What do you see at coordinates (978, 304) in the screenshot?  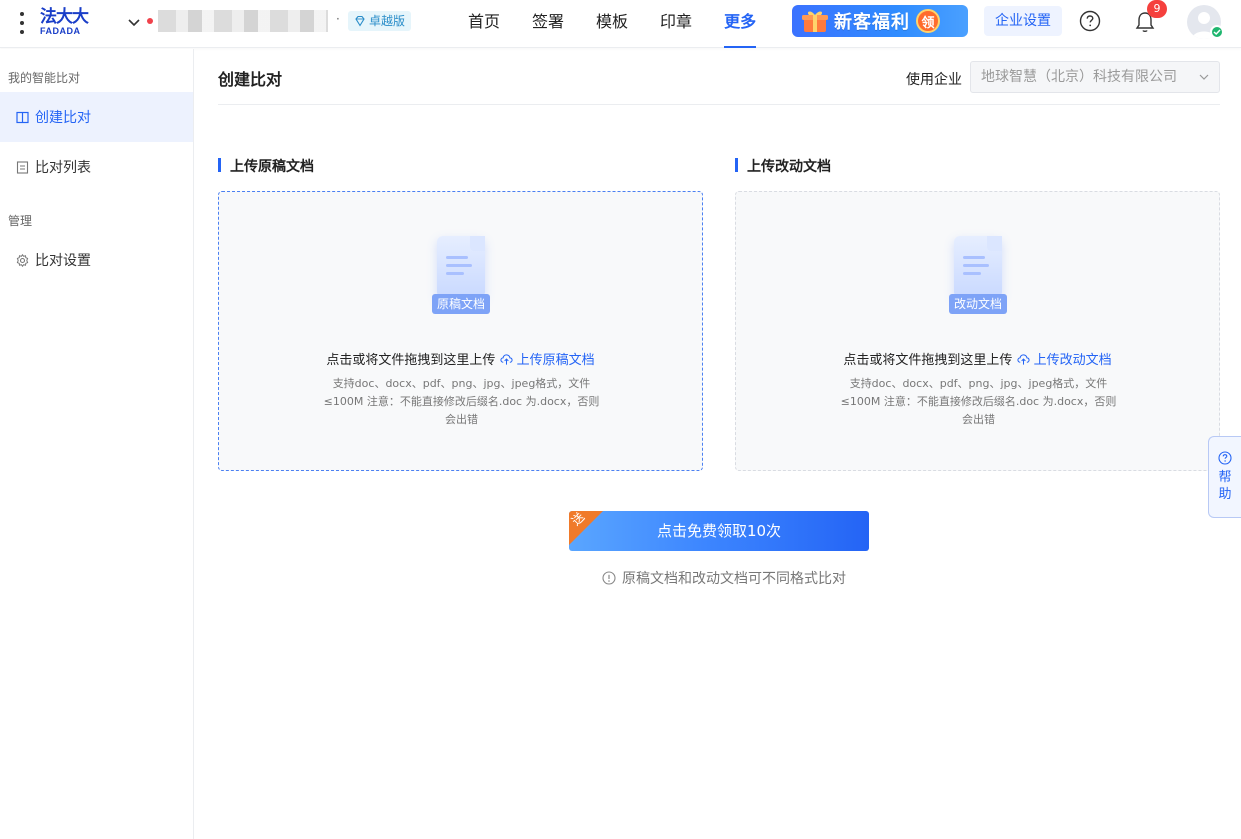 I see `revised-doc-tag: 改动文档` at bounding box center [978, 304].